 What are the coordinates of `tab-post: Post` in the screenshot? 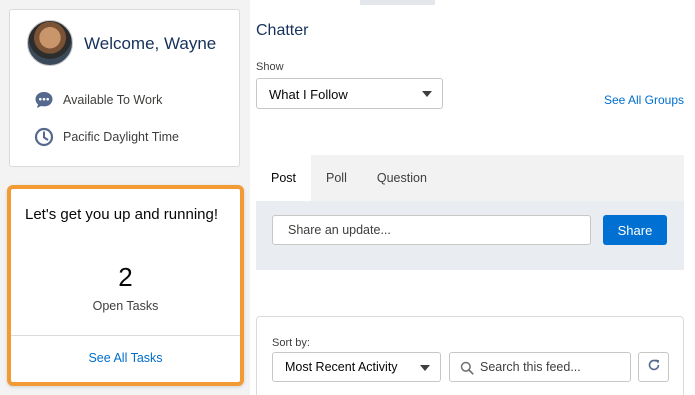 It's located at (284, 178).